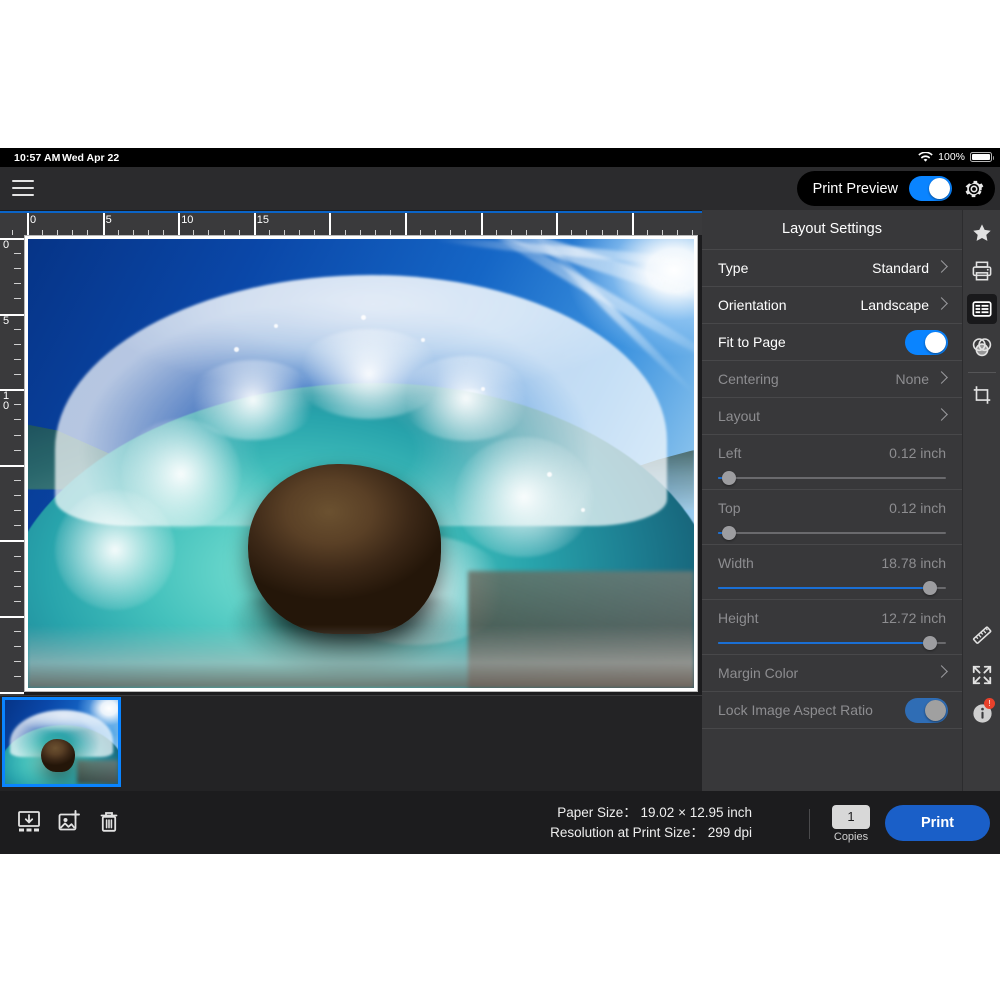 The height and width of the screenshot is (1000, 1000). Describe the element at coordinates (982, 372) in the screenshot. I see `rail-divider` at that location.